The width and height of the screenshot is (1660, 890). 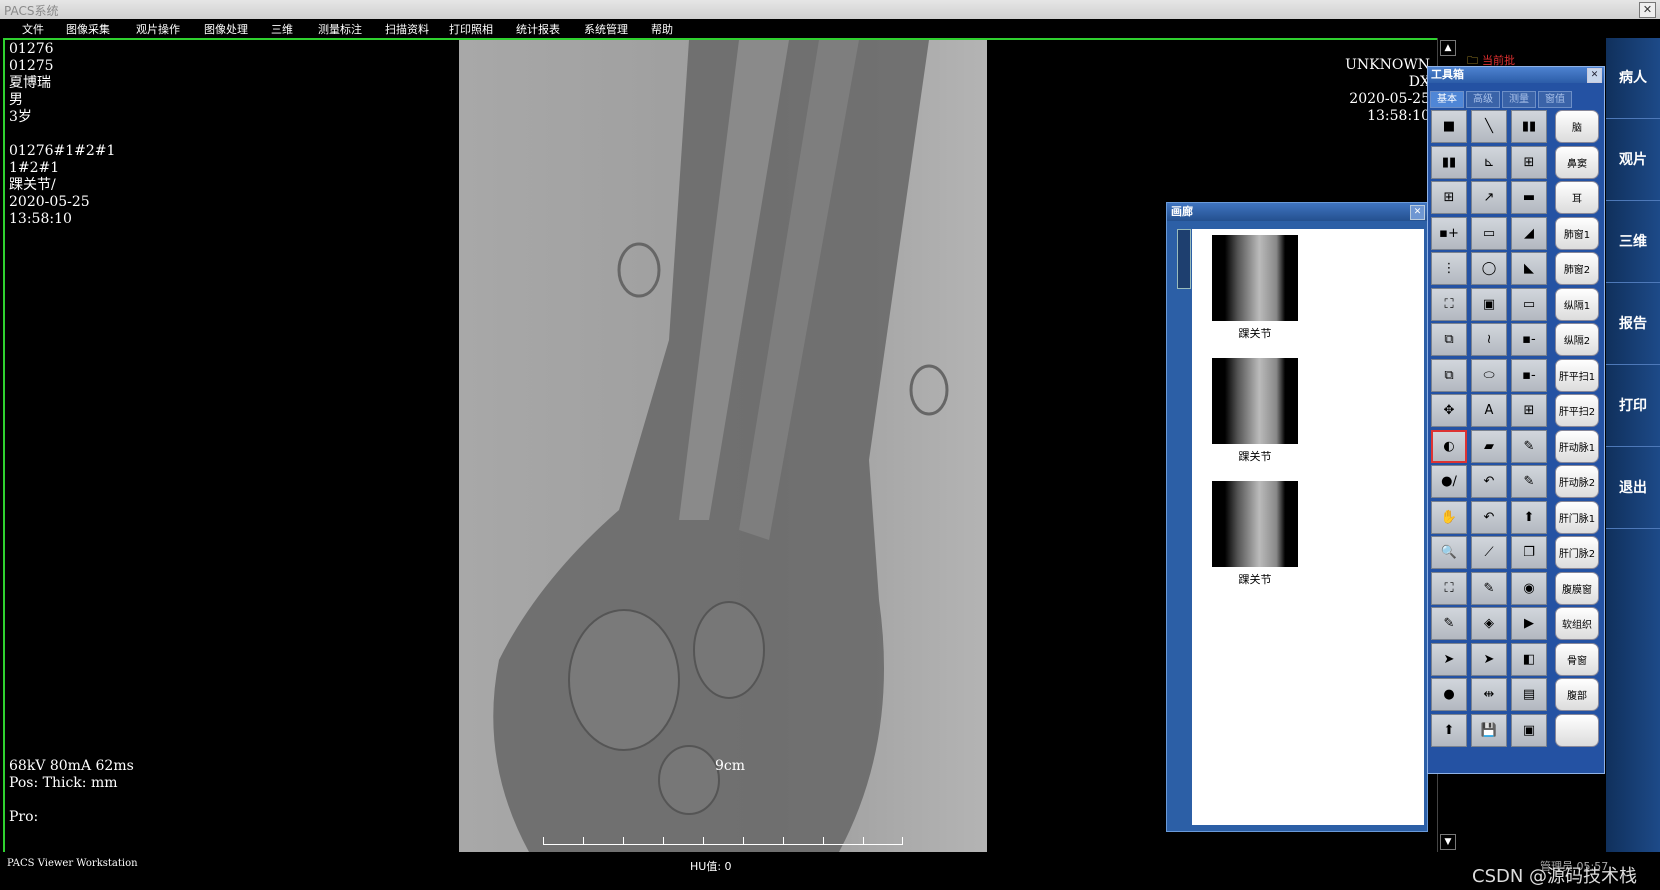 What do you see at coordinates (1577, 197) in the screenshot?
I see `window-preset-button: 耳` at bounding box center [1577, 197].